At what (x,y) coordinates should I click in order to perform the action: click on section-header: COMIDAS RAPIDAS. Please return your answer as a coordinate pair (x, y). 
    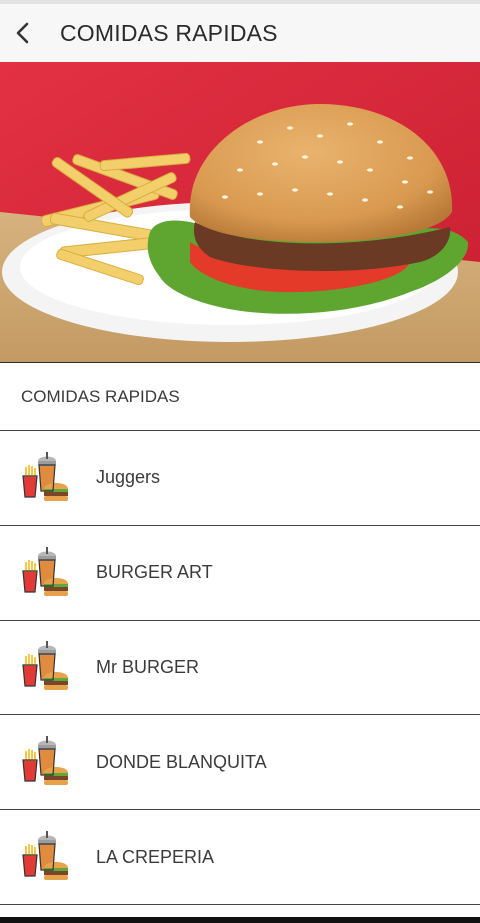
    Looking at the image, I should click on (240, 397).